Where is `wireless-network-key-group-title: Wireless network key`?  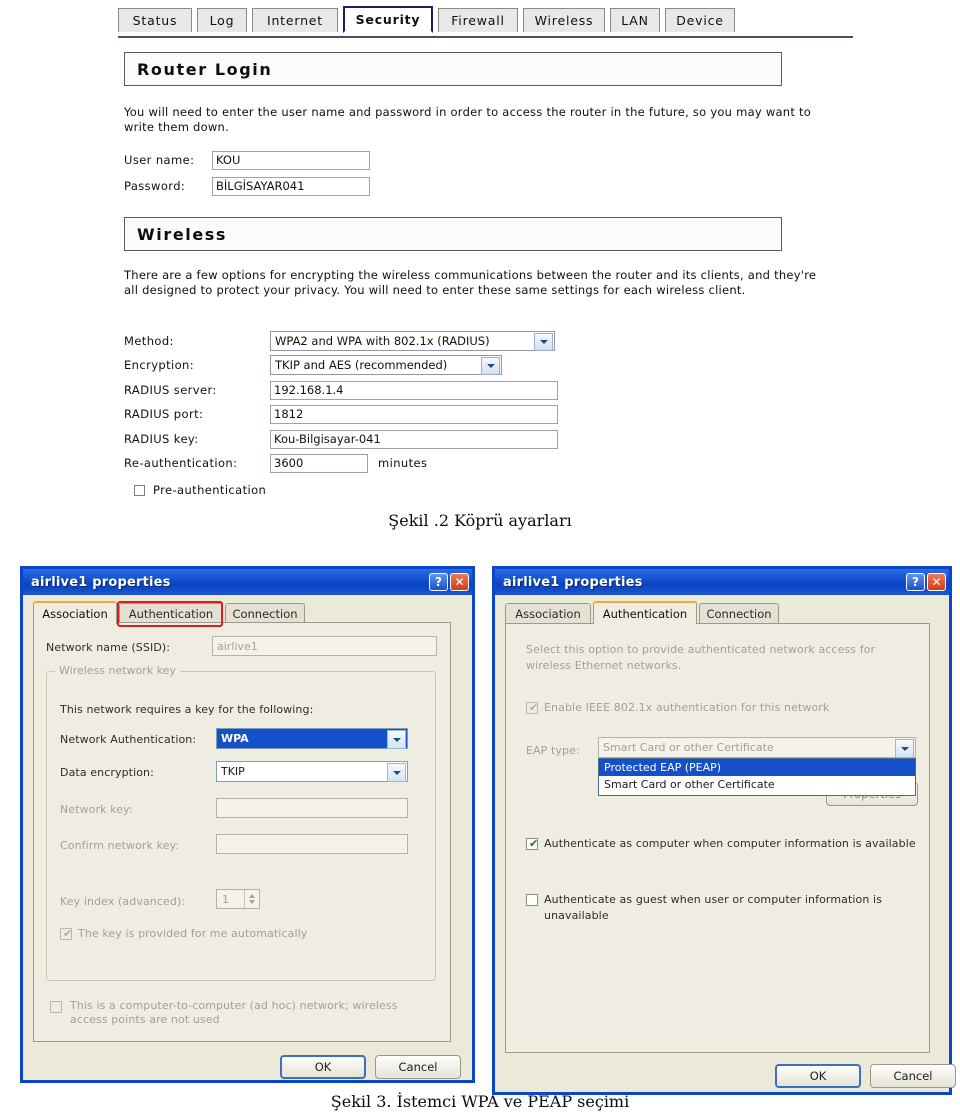 wireless-network-key-group-title: Wireless network key is located at coordinates (117, 670).